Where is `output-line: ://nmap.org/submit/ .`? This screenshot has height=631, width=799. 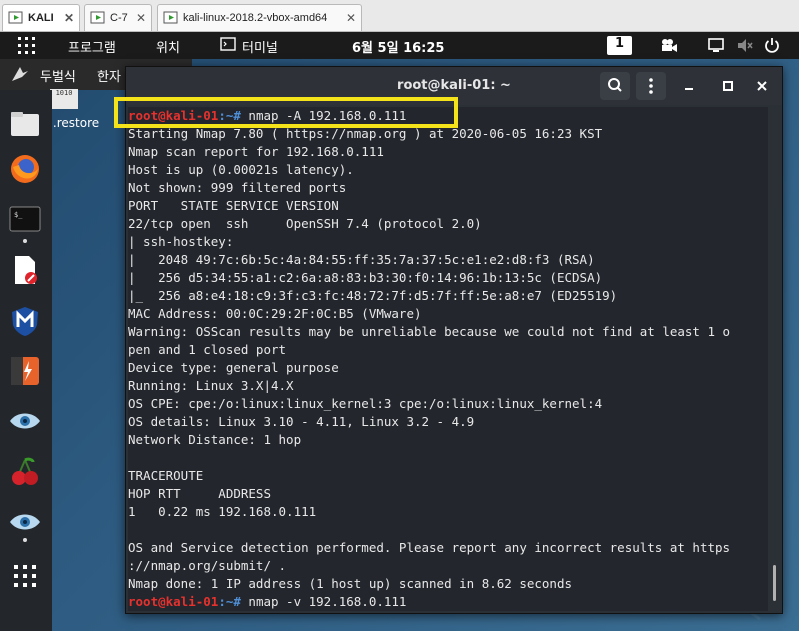 output-line: ://nmap.org/submit/ . is located at coordinates (207, 565).